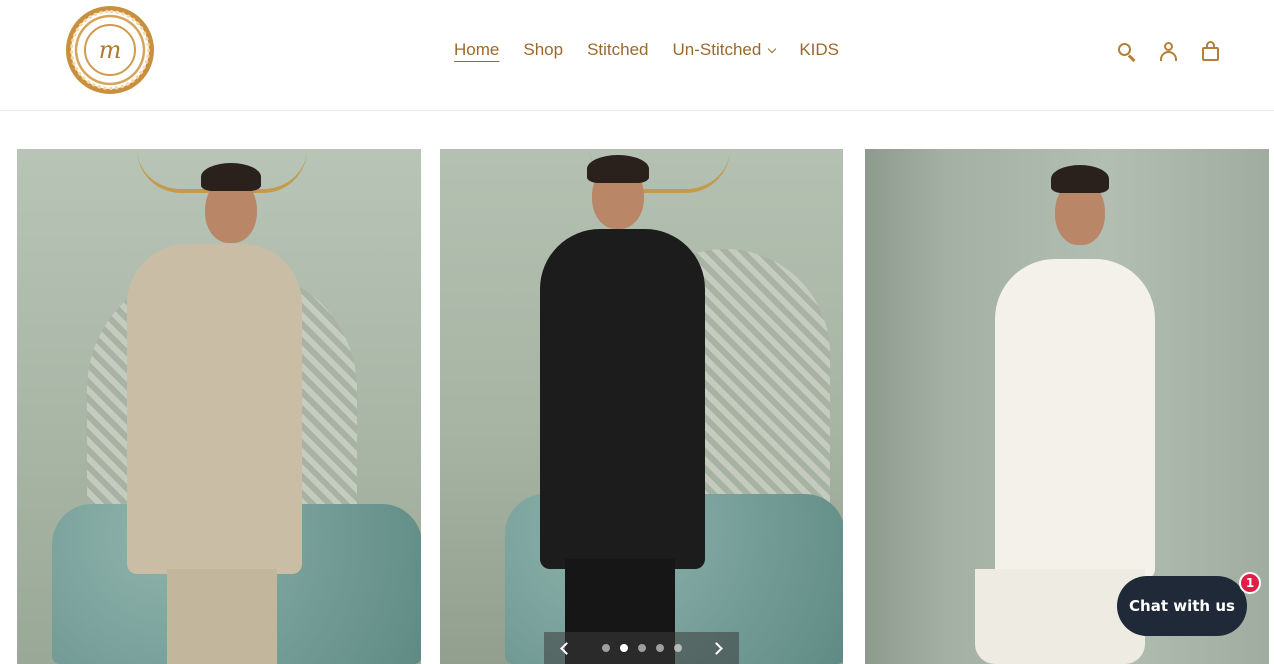 The image size is (1274, 664). Describe the element at coordinates (214, 409) in the screenshot. I see `model-beige-kurta` at that location.